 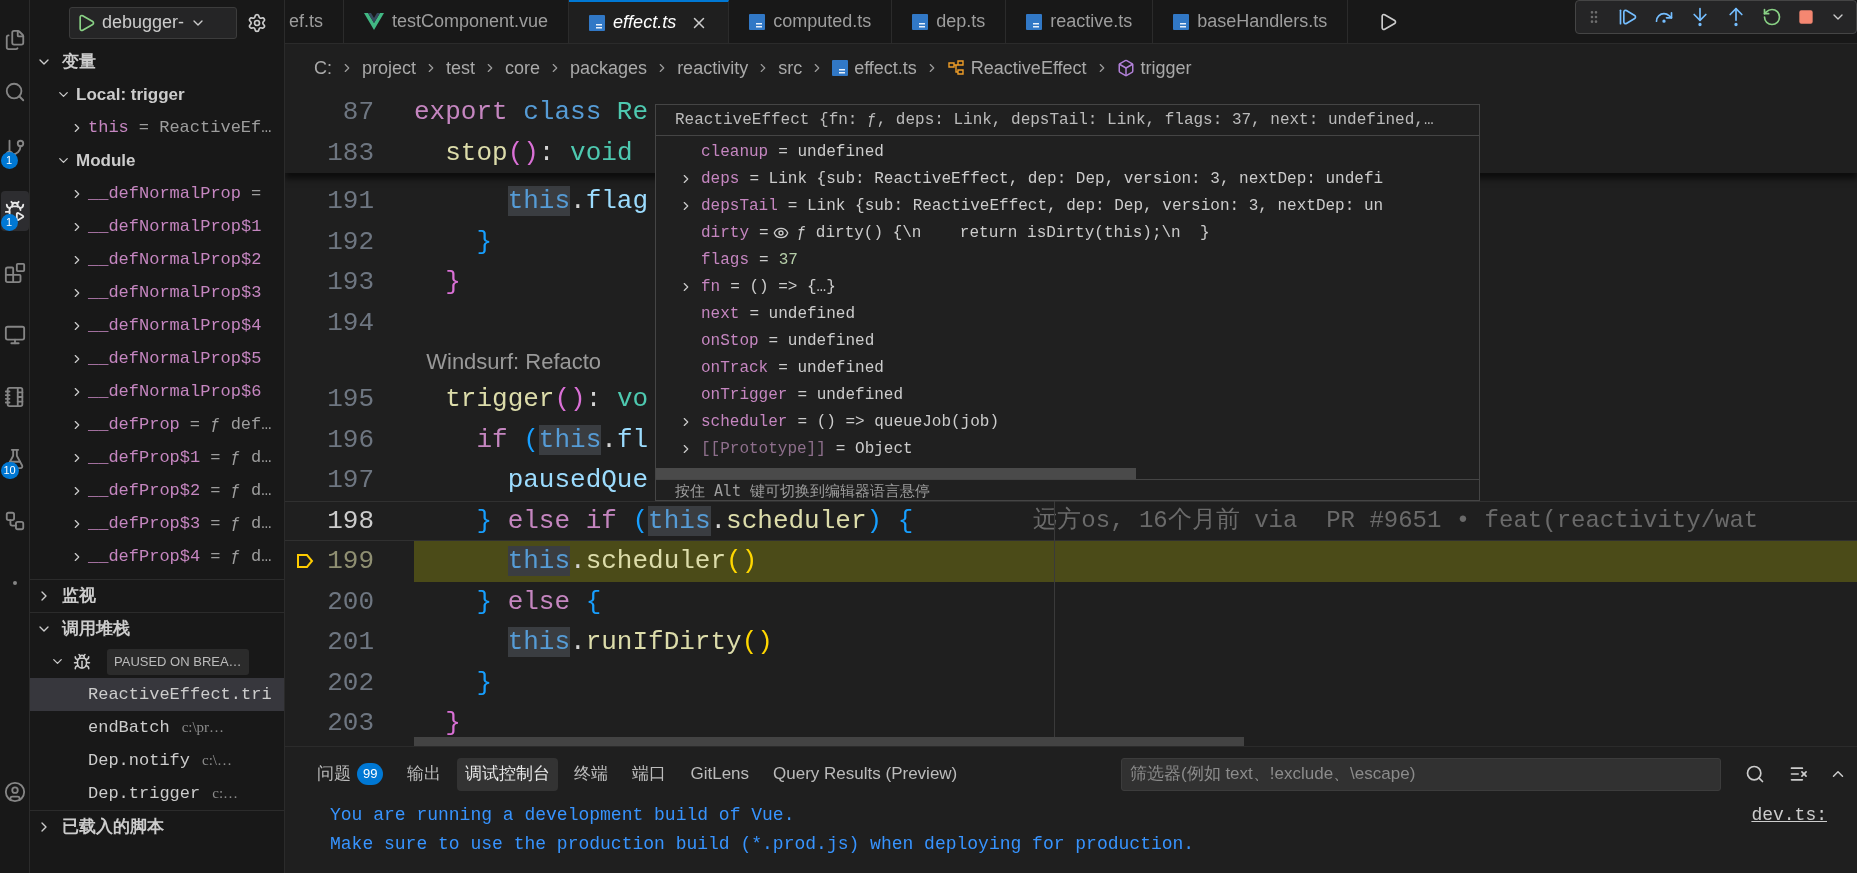 I want to click on line-number: 183, so click(x=350, y=153).